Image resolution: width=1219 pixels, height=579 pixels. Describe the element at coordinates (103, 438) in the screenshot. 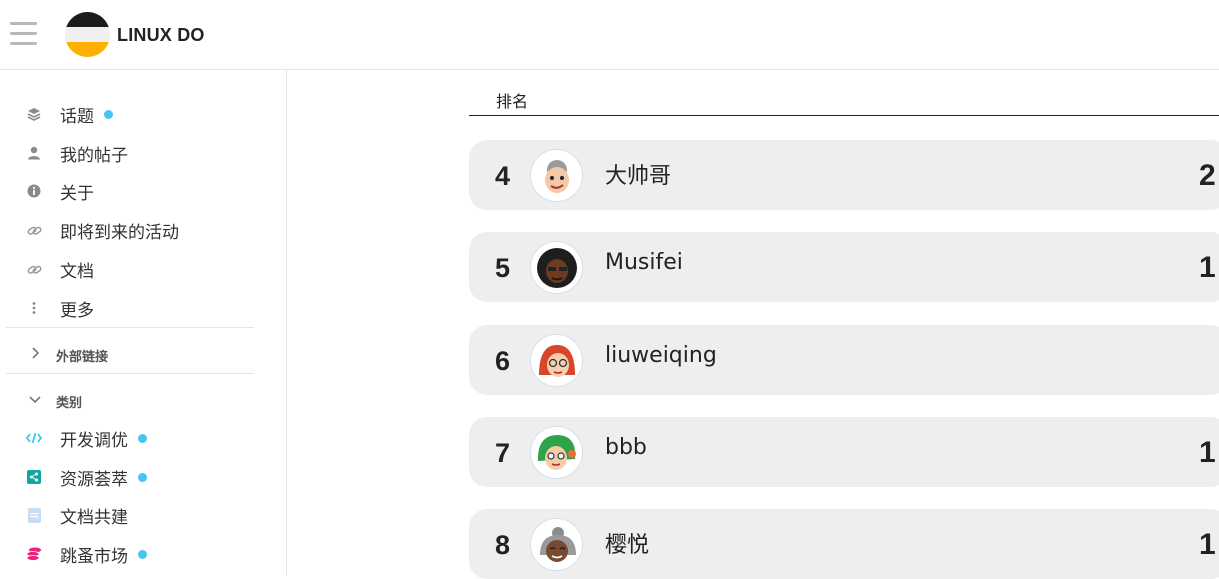

I see `category-label: 开发调优` at that location.